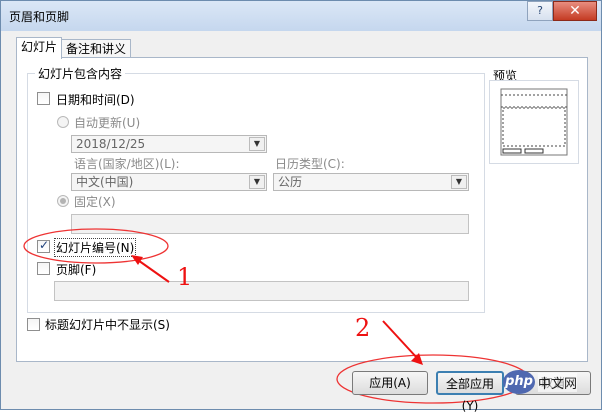 The height and width of the screenshot is (417, 602). Describe the element at coordinates (185, 277) in the screenshot. I see `annotation-1-label: 1` at that location.